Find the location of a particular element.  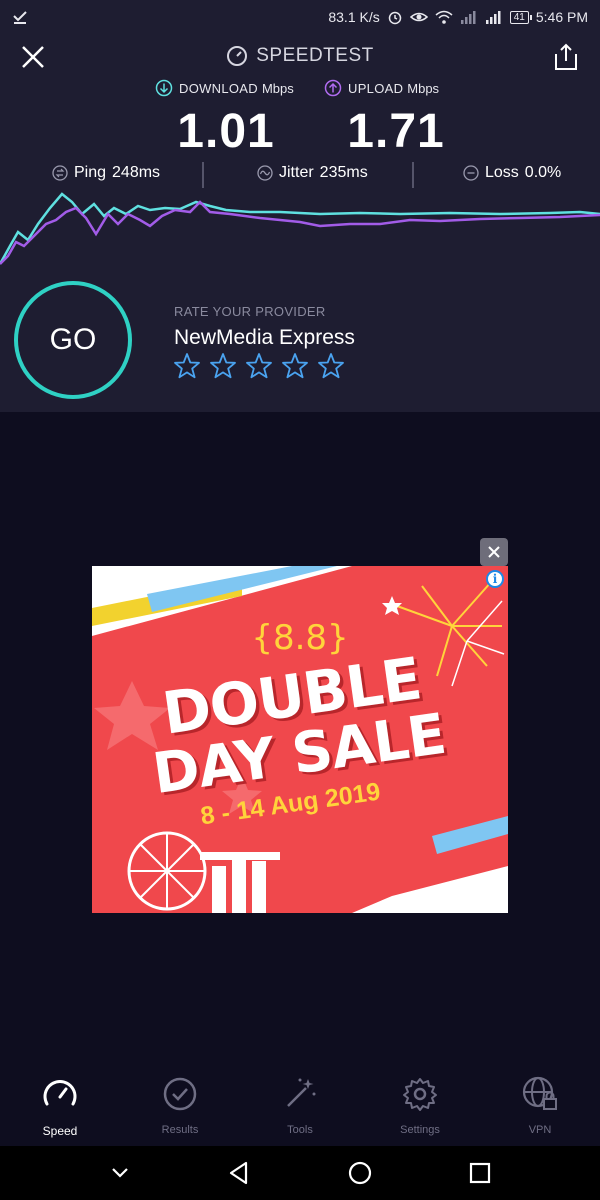

speedometer-logo-icon is located at coordinates (237, 56).